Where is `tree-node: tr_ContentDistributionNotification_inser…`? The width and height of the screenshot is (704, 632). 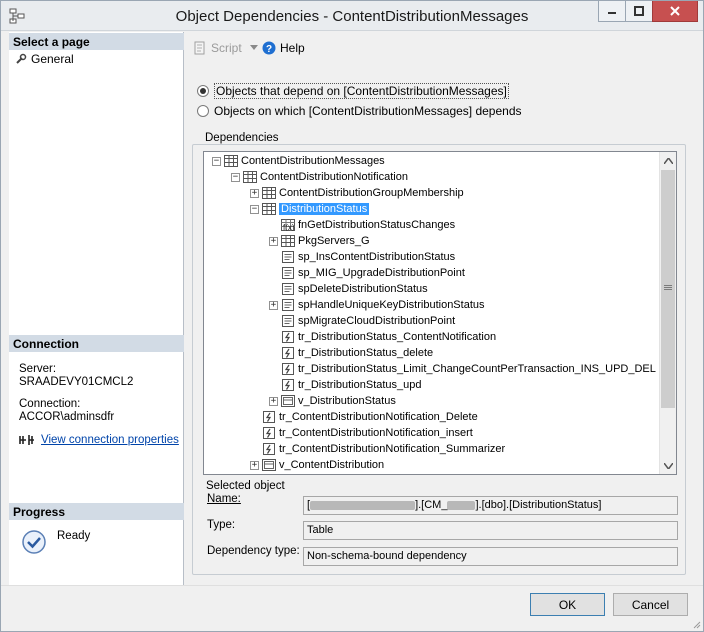 tree-node: tr_ContentDistributionNotification_inser… is located at coordinates (361, 433).